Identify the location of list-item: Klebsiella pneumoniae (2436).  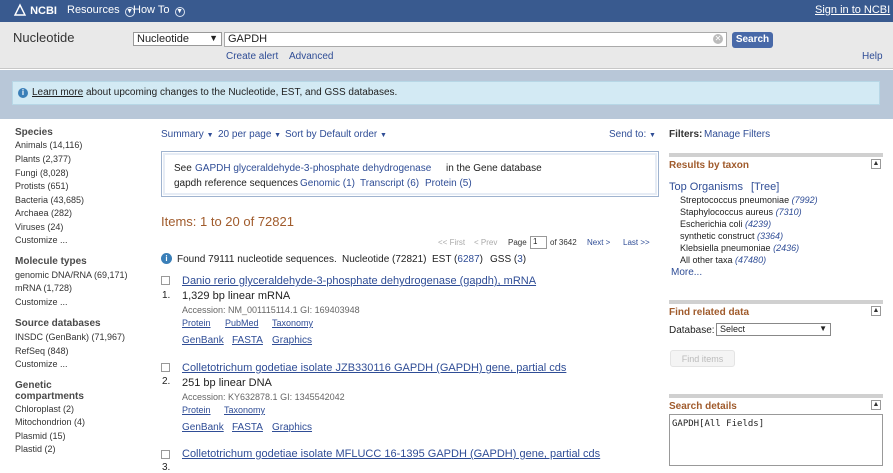
(739, 248).